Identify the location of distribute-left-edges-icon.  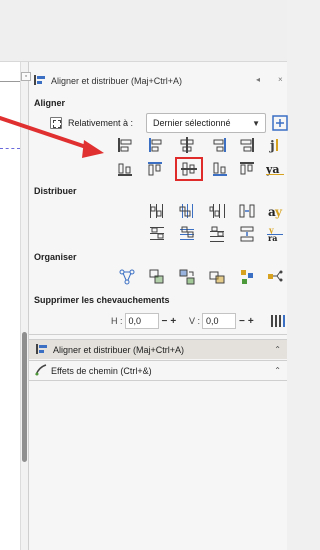
(157, 211).